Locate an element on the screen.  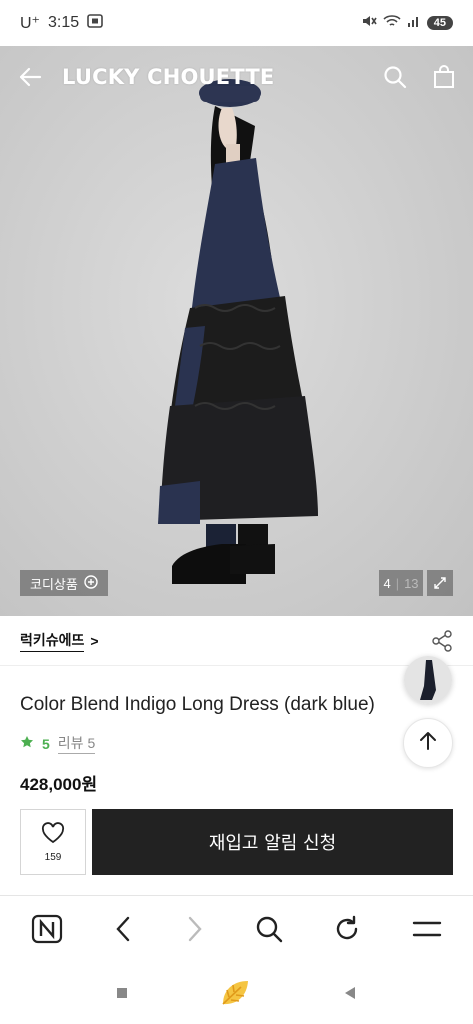
action-bar: 159 재입고 알림 신청 is located at coordinates (236, 842).